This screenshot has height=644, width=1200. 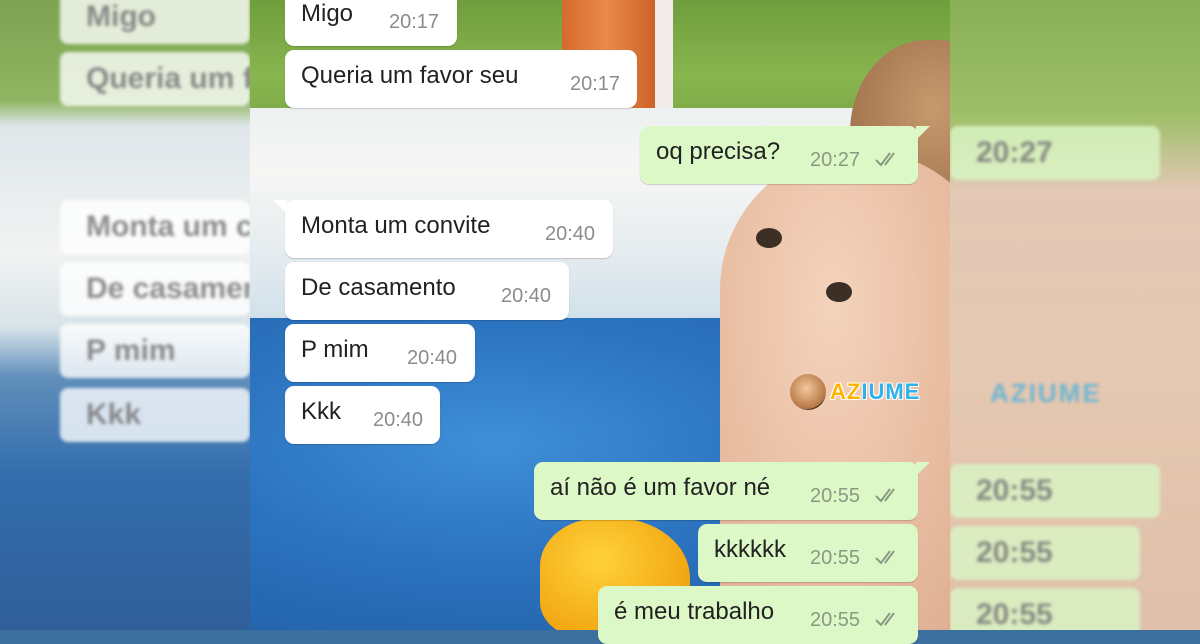 I want to click on message-bubble-incoming: Queria um favor seu 20:17, so click(x=461, y=79).